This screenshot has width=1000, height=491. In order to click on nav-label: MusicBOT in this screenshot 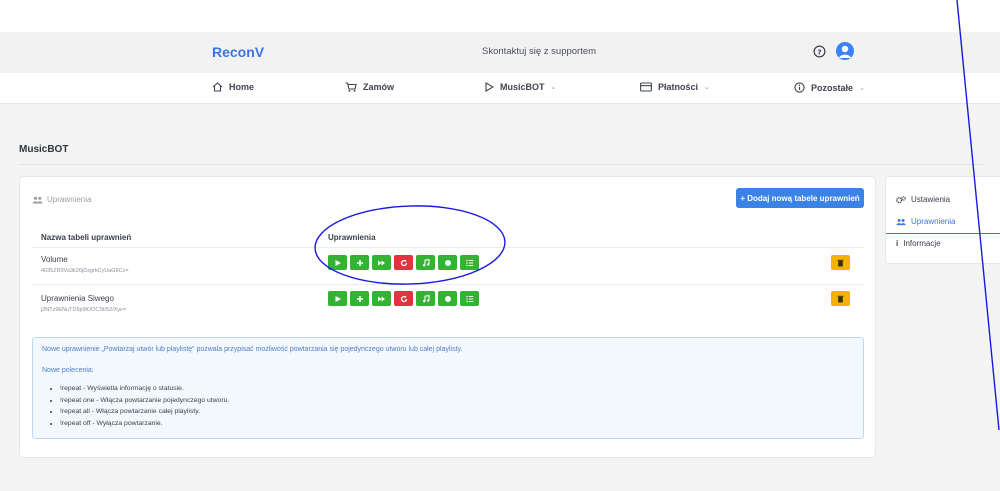, I will do `click(522, 87)`.